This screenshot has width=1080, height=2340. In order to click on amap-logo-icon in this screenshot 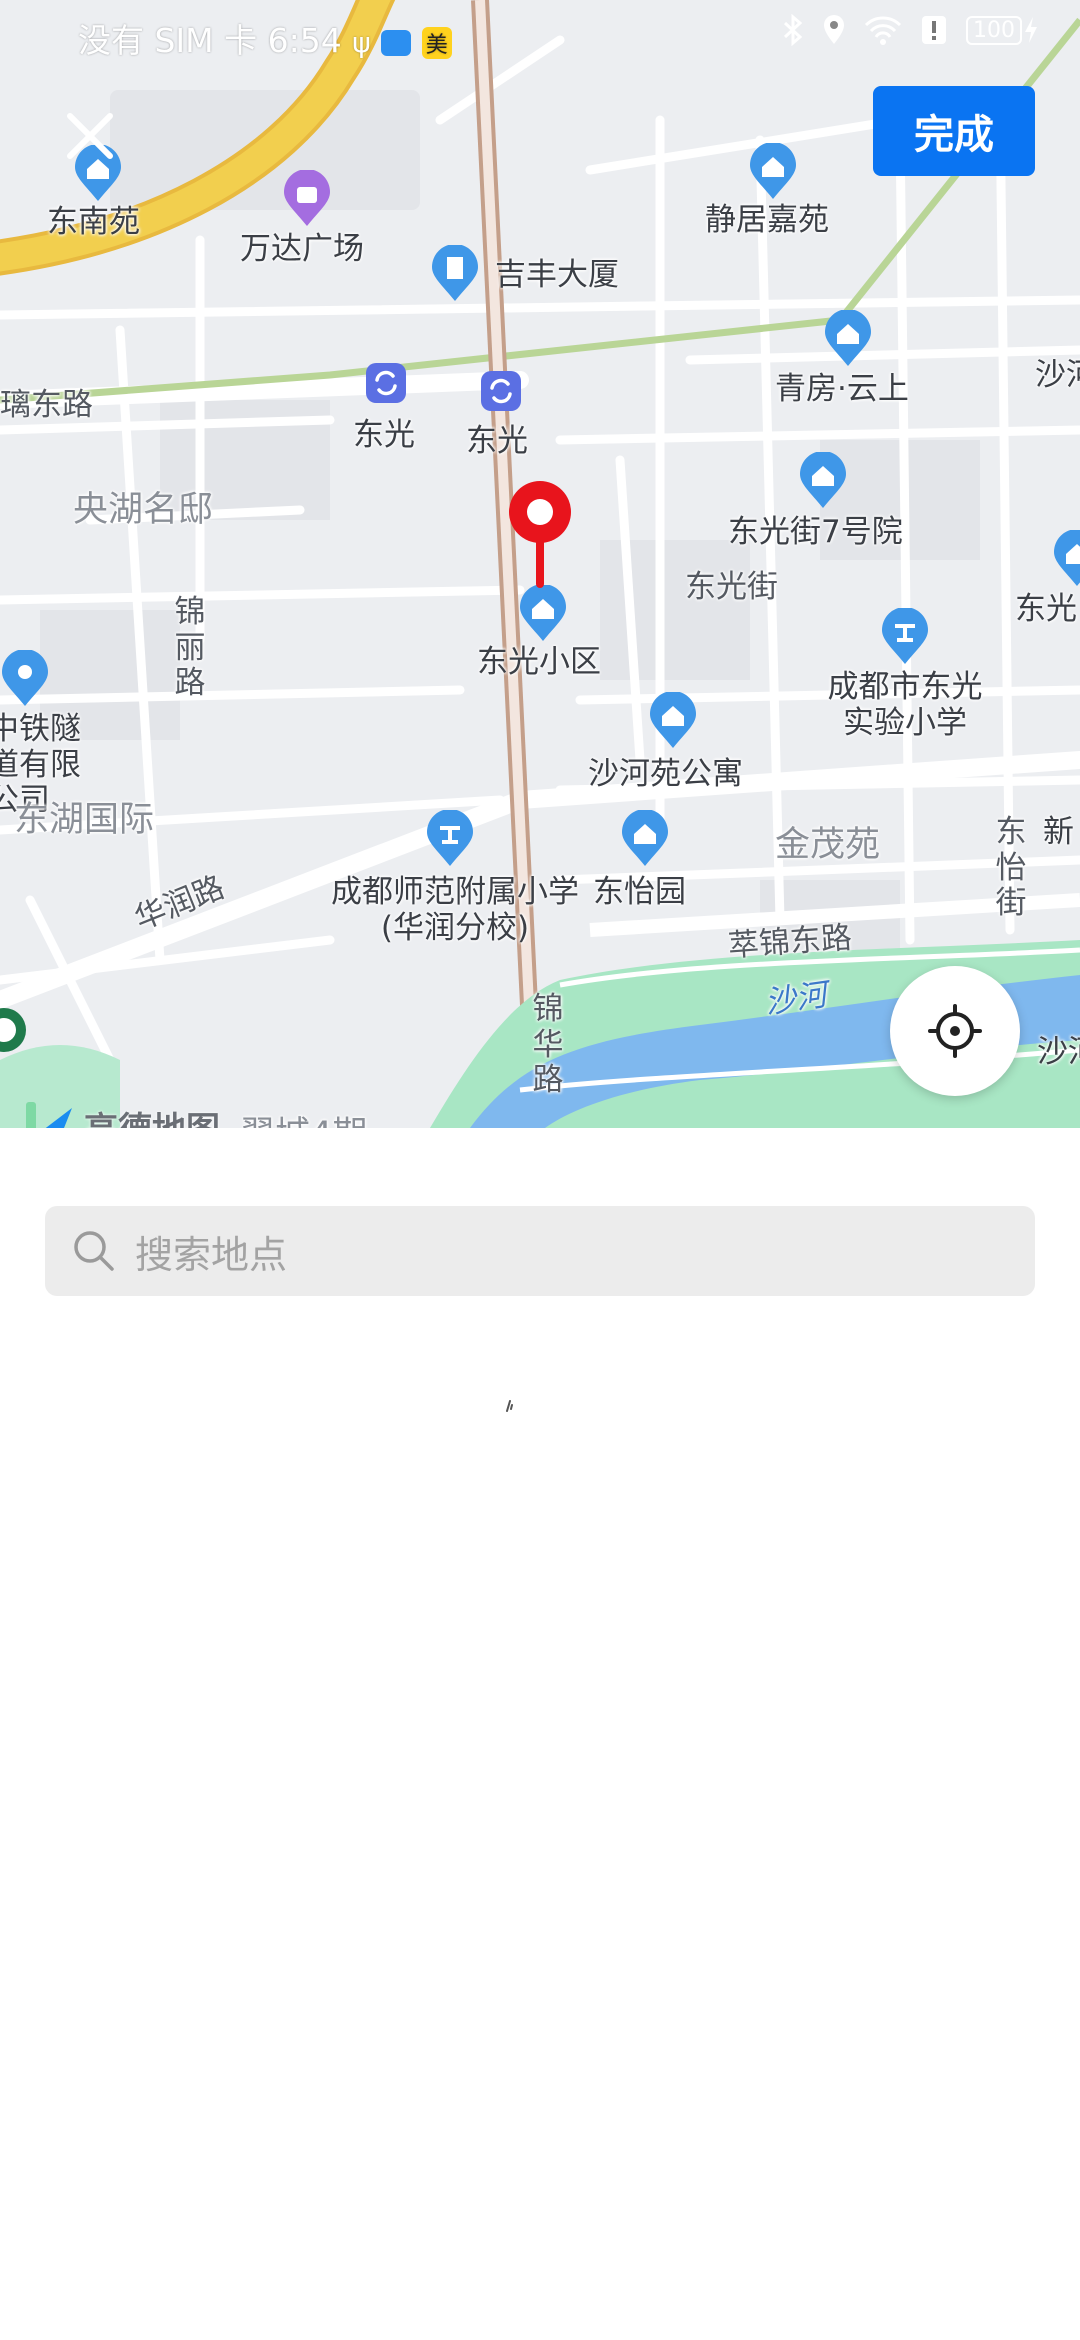, I will do `click(49, 1115)`.